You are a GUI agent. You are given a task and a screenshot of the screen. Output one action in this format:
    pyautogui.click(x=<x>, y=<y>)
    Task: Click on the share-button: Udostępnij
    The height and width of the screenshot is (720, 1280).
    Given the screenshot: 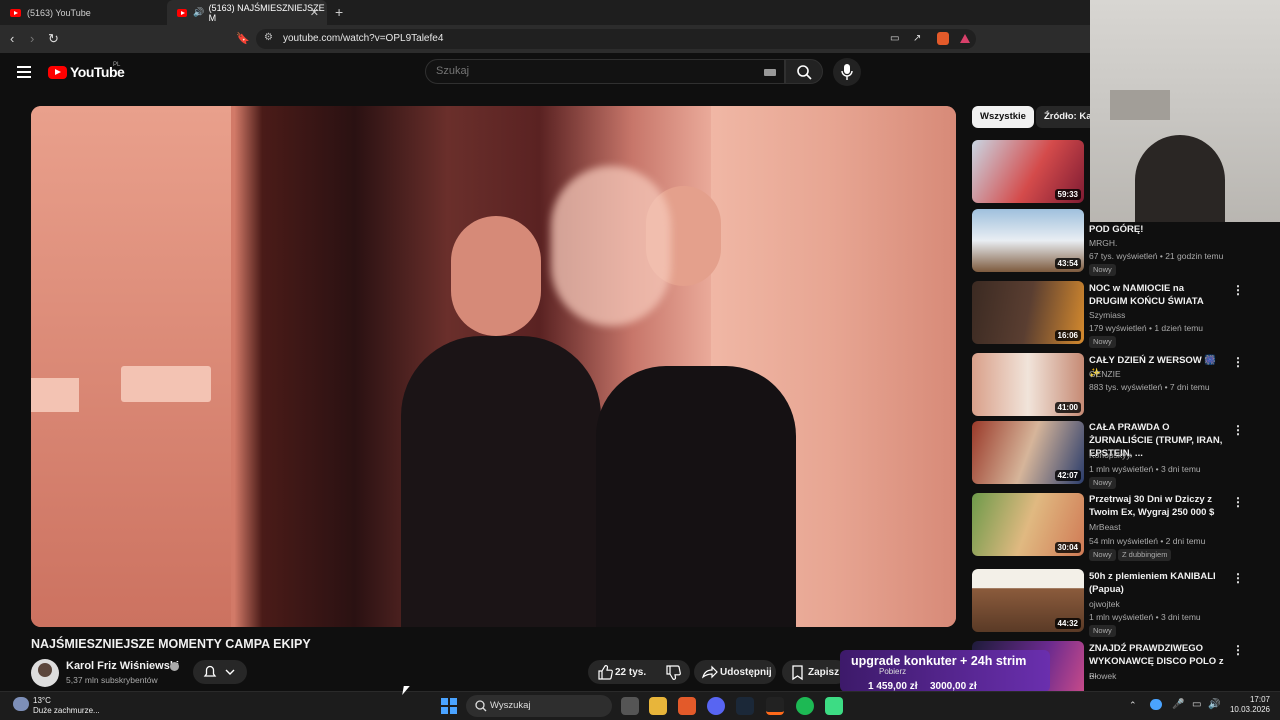 What is the action you would take?
    pyautogui.click(x=735, y=672)
    